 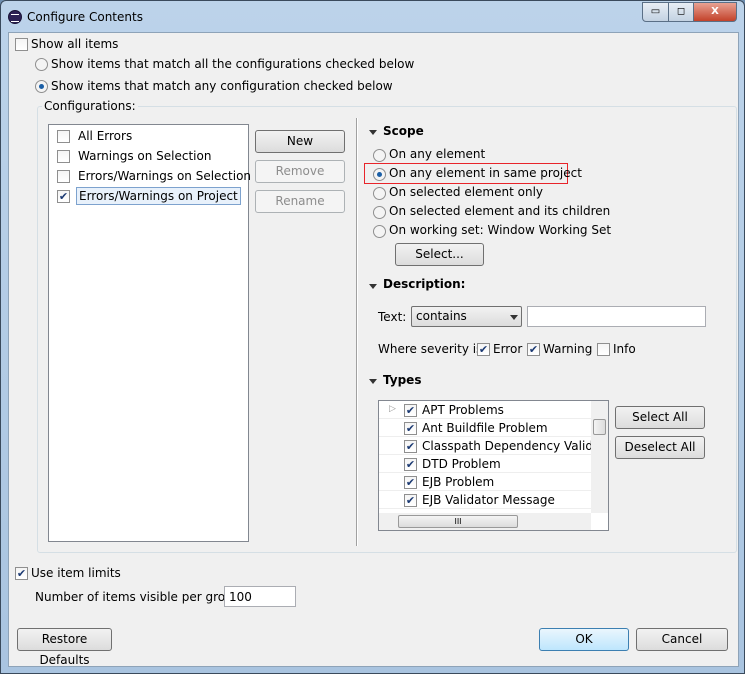 What do you see at coordinates (424, 284) in the screenshot?
I see `description-heading: Description:` at bounding box center [424, 284].